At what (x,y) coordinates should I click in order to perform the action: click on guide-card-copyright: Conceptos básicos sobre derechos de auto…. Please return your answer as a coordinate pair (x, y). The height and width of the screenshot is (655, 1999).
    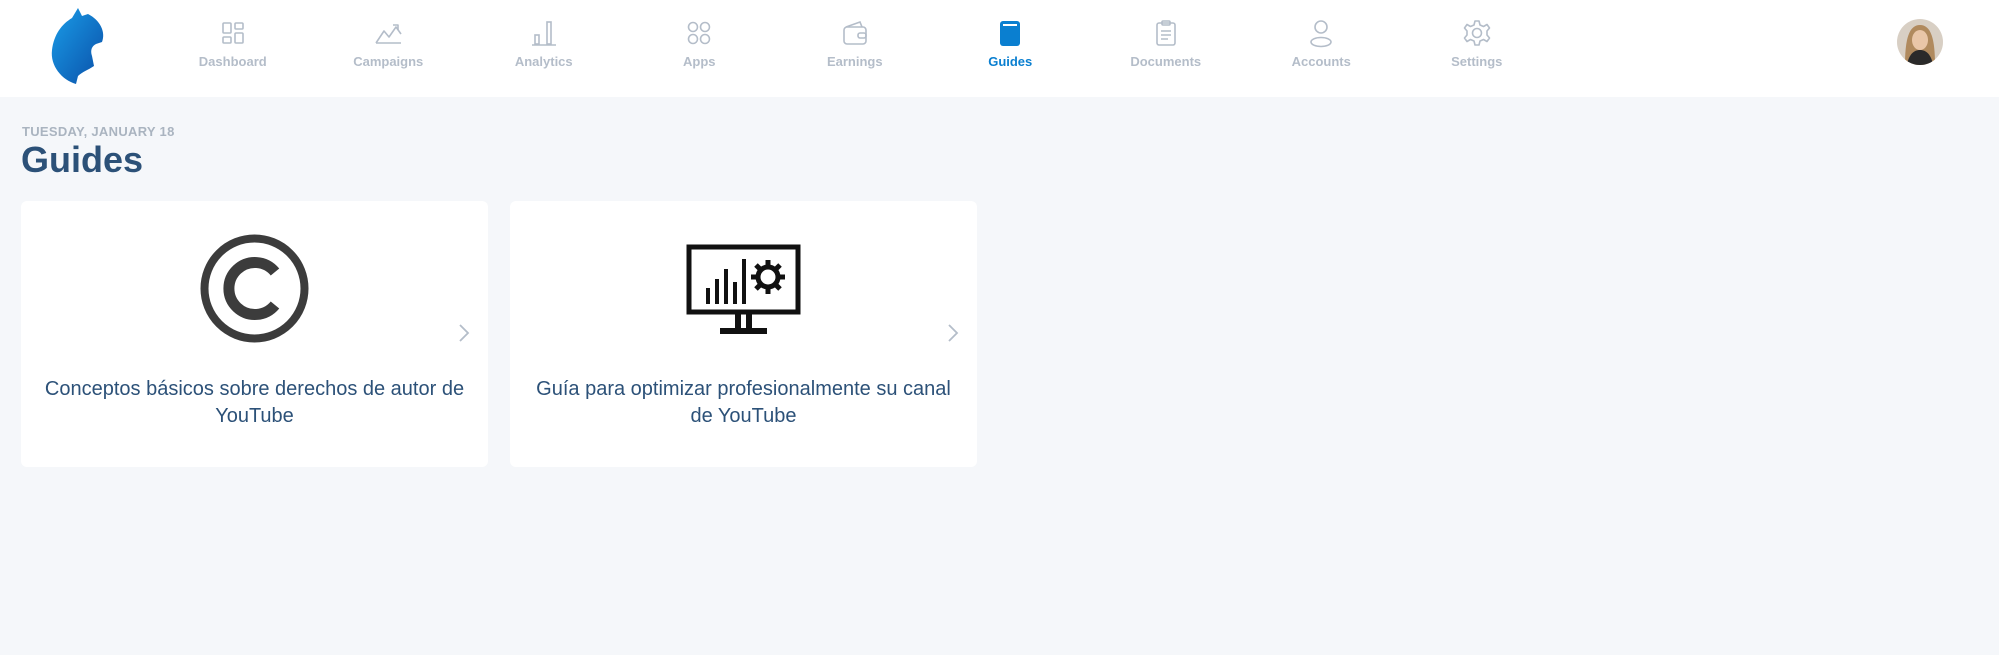
    Looking at the image, I should click on (254, 334).